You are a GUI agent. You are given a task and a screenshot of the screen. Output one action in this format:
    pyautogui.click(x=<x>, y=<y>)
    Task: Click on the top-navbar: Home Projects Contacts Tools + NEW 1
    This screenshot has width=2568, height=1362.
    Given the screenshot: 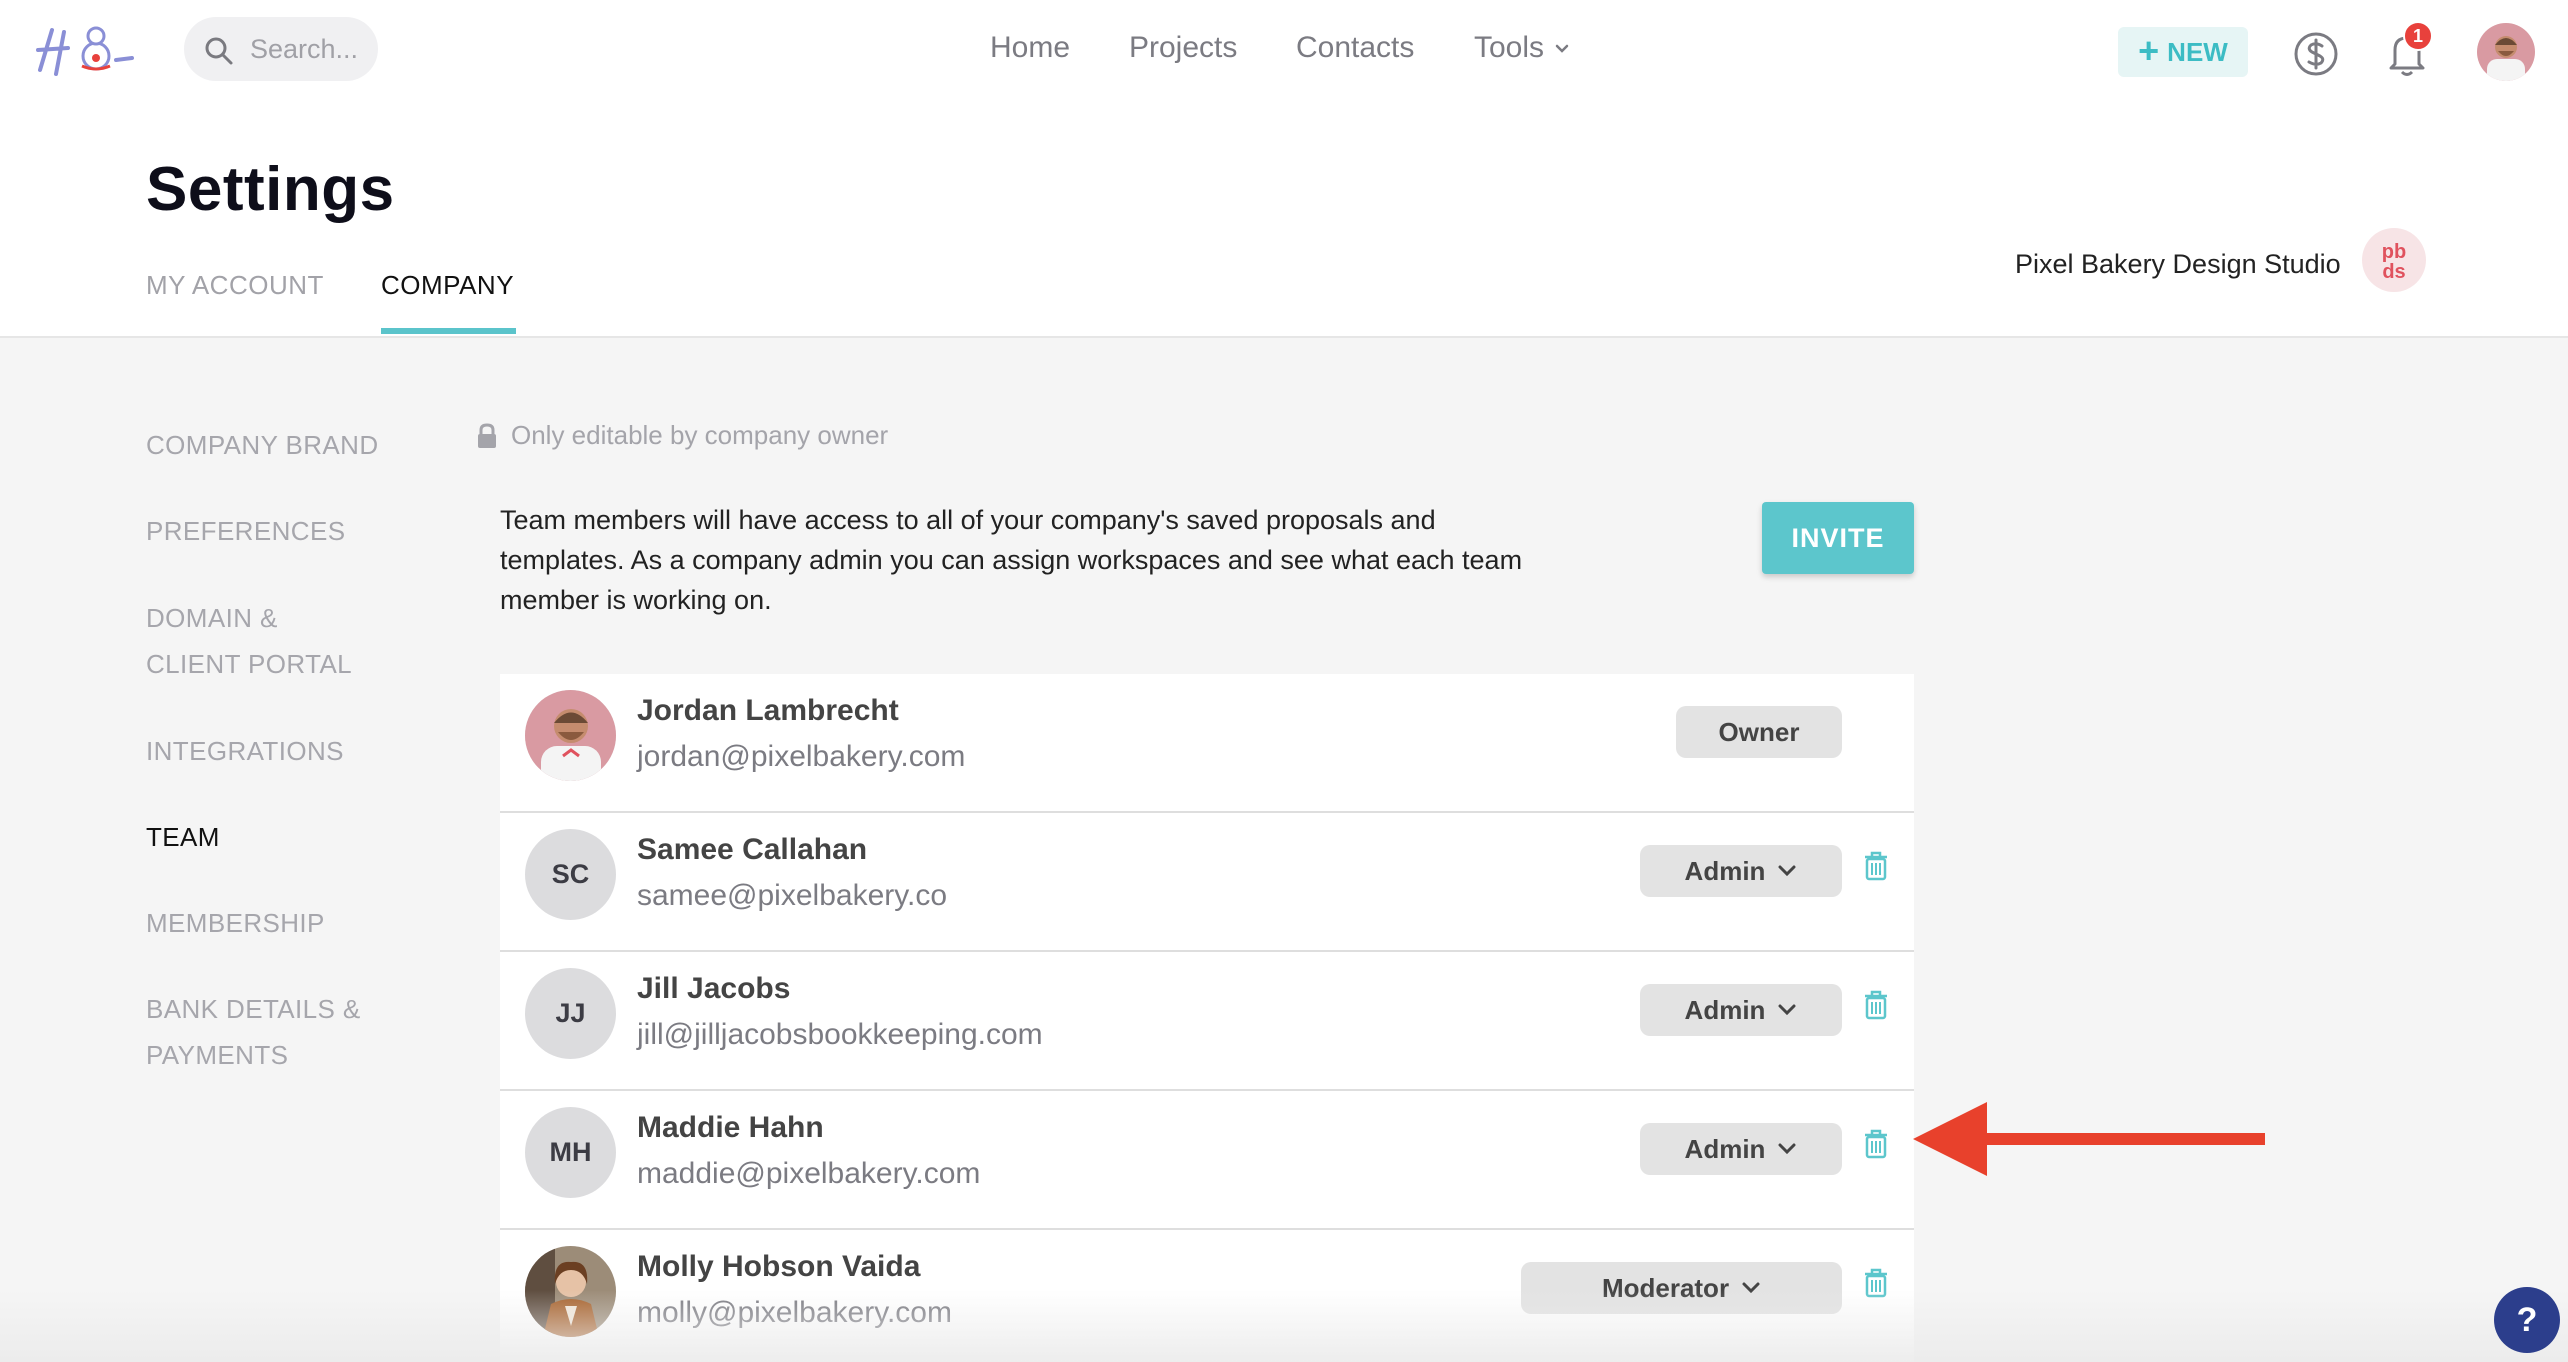 What is the action you would take?
    pyautogui.click(x=1284, y=50)
    